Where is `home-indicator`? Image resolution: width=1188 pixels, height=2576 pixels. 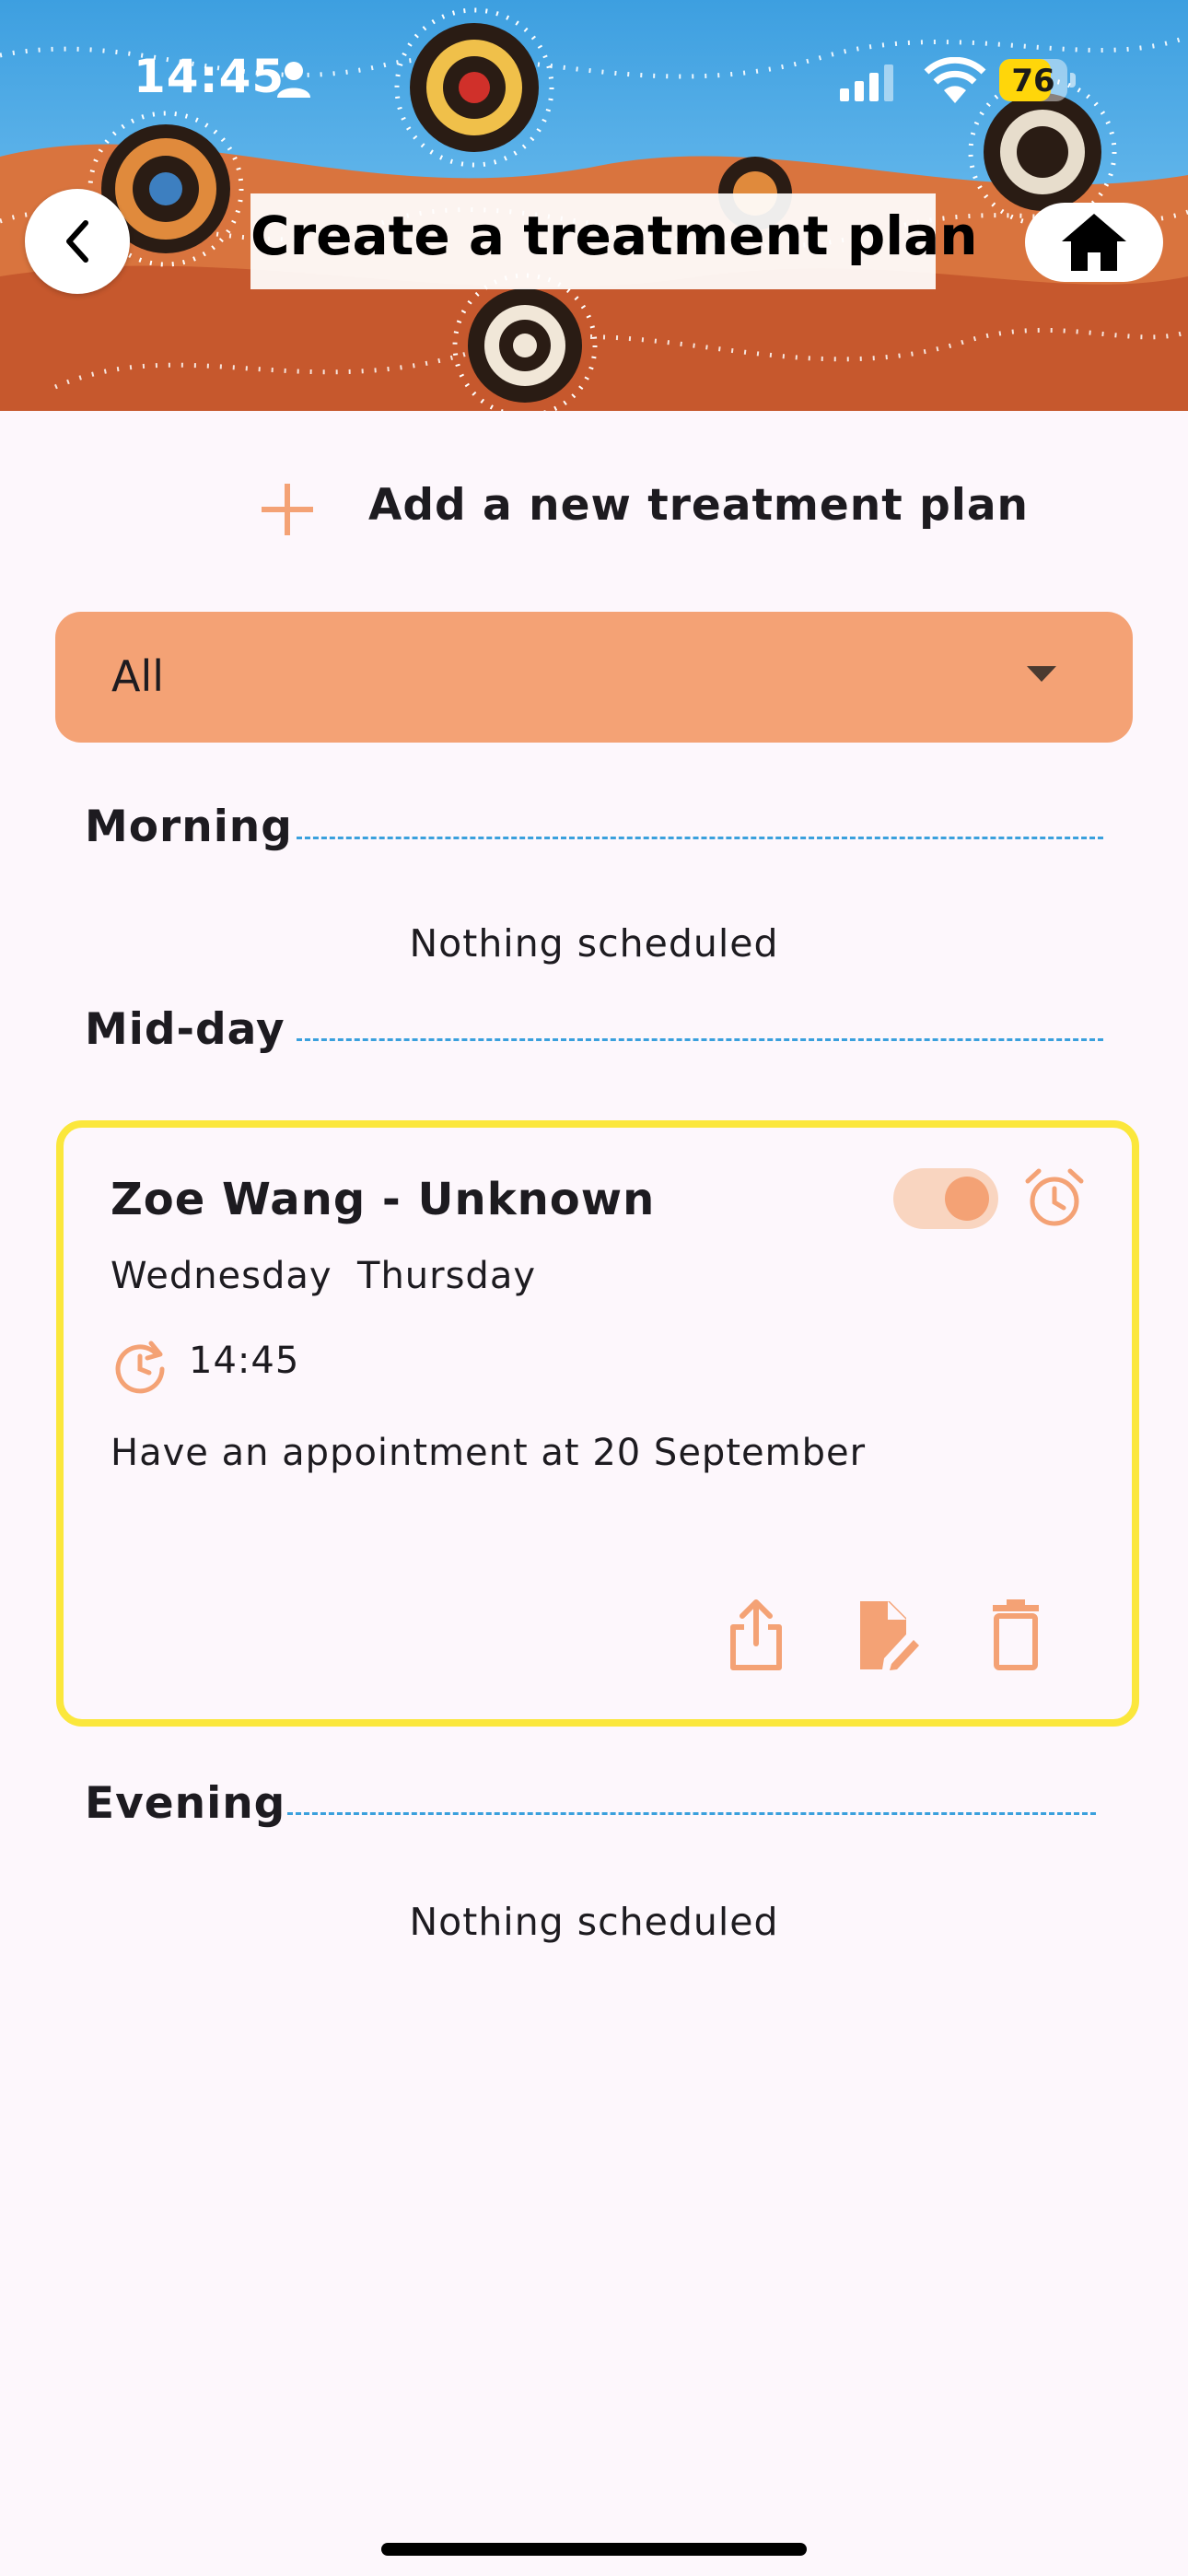 home-indicator is located at coordinates (594, 2549).